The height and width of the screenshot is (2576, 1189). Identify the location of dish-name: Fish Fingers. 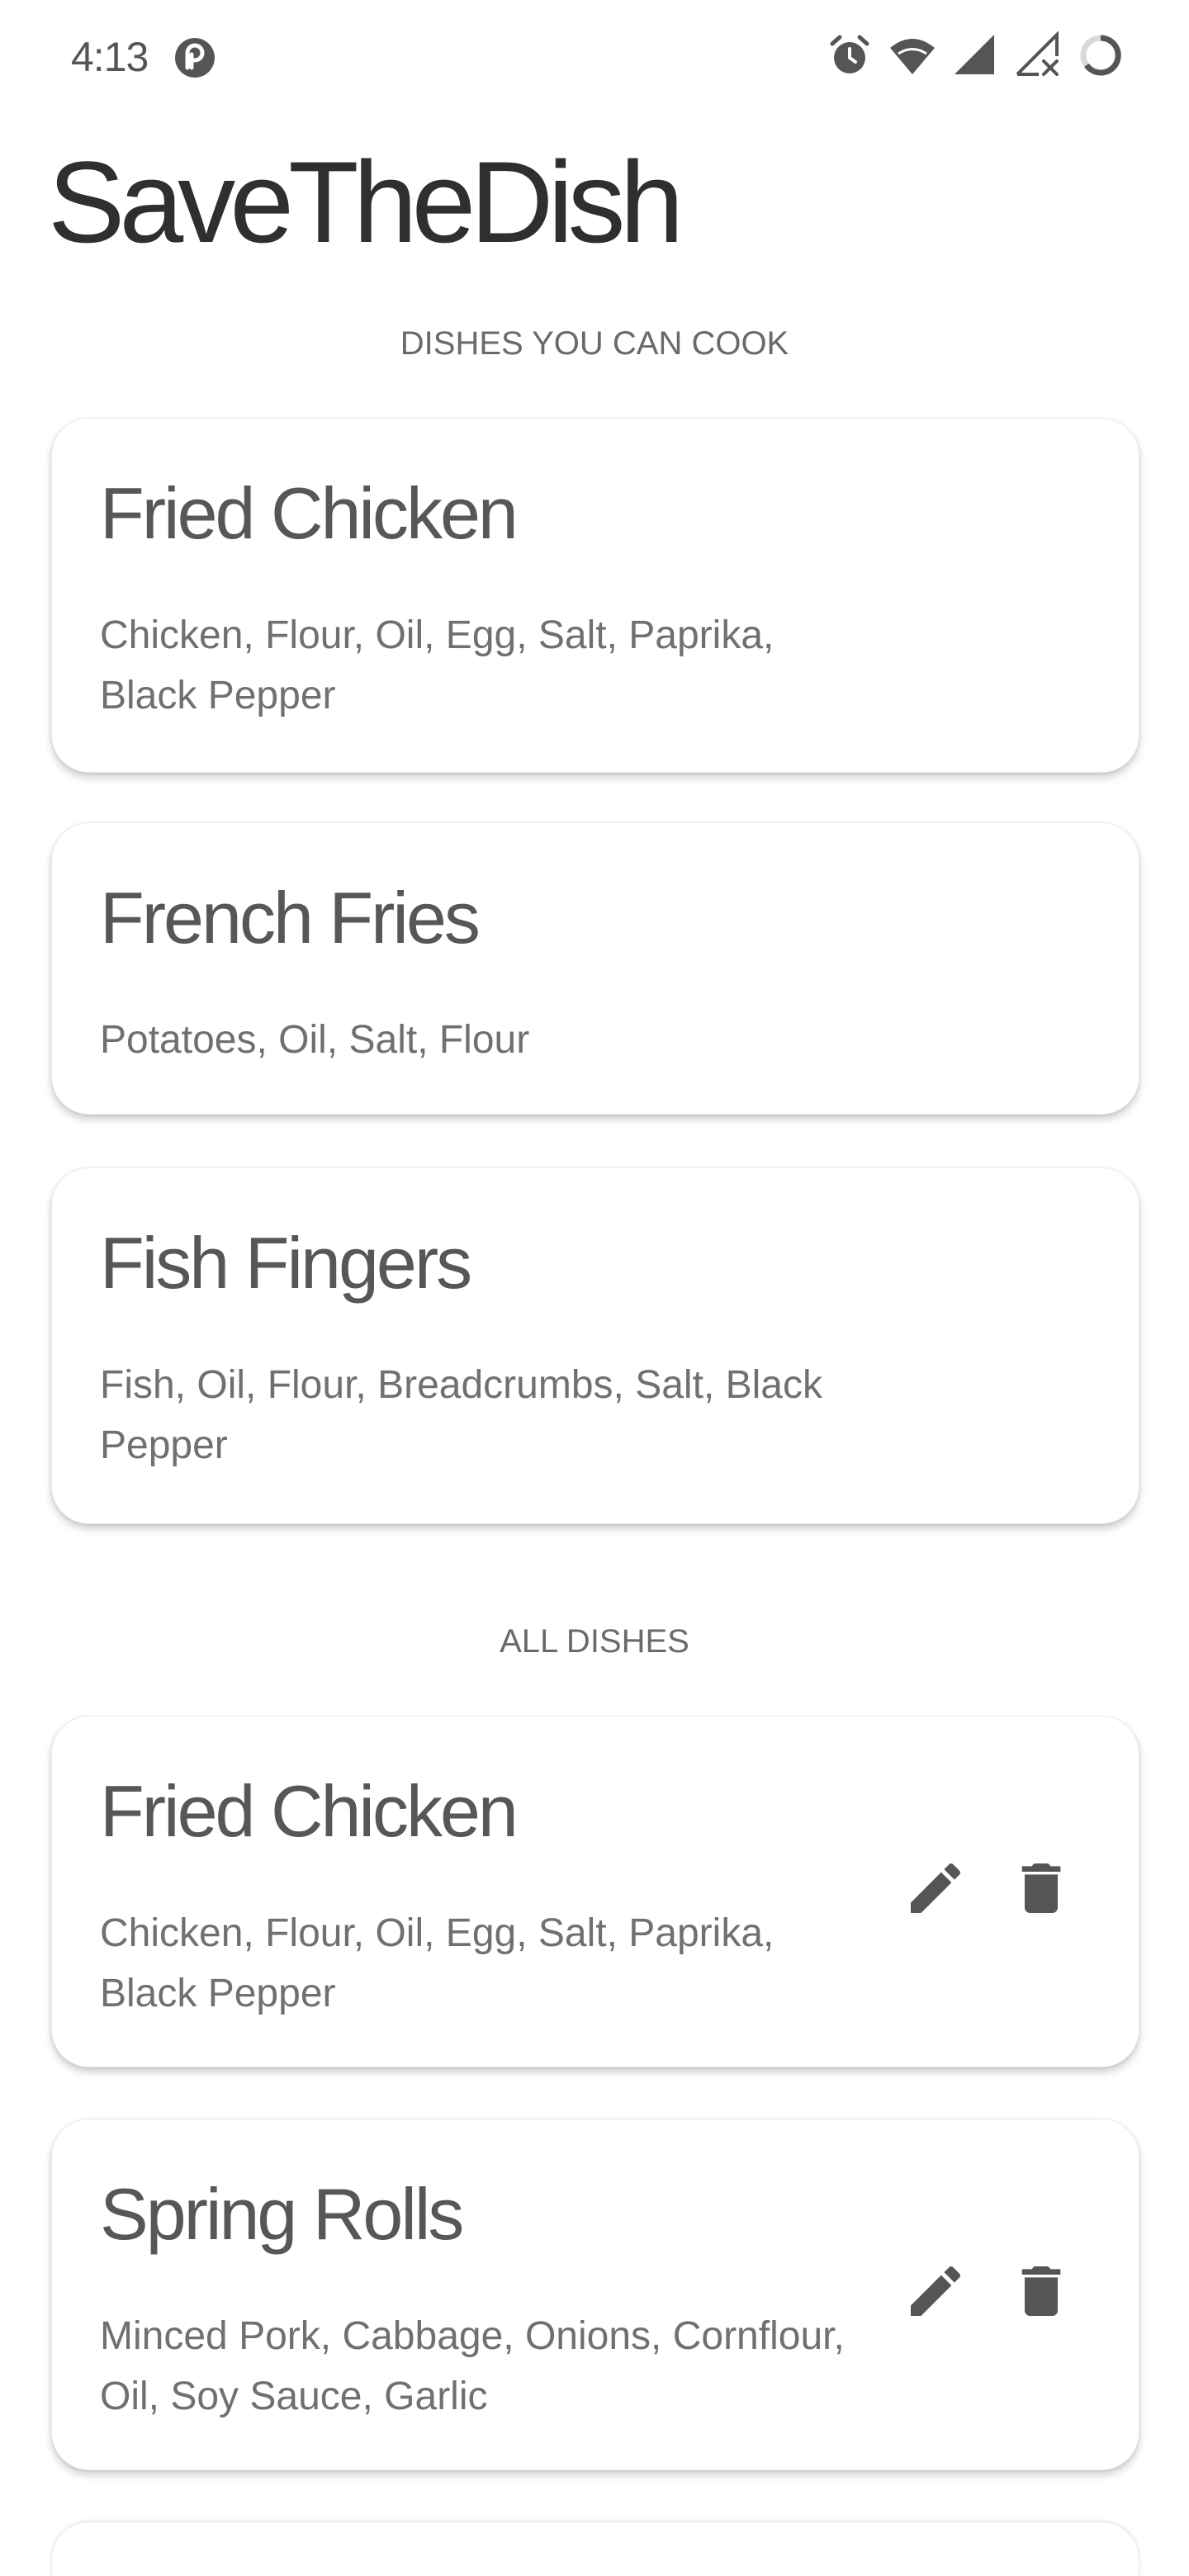
(286, 1263).